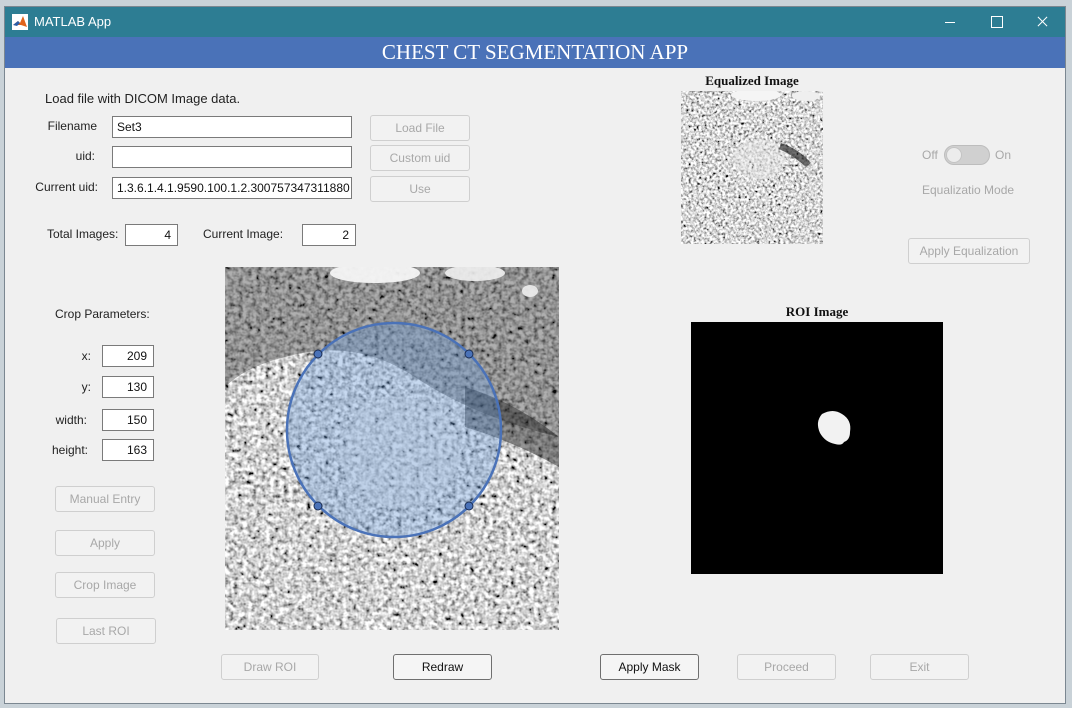 The width and height of the screenshot is (1072, 708). Describe the element at coordinates (232, 157) in the screenshot. I see `uid-input` at that location.